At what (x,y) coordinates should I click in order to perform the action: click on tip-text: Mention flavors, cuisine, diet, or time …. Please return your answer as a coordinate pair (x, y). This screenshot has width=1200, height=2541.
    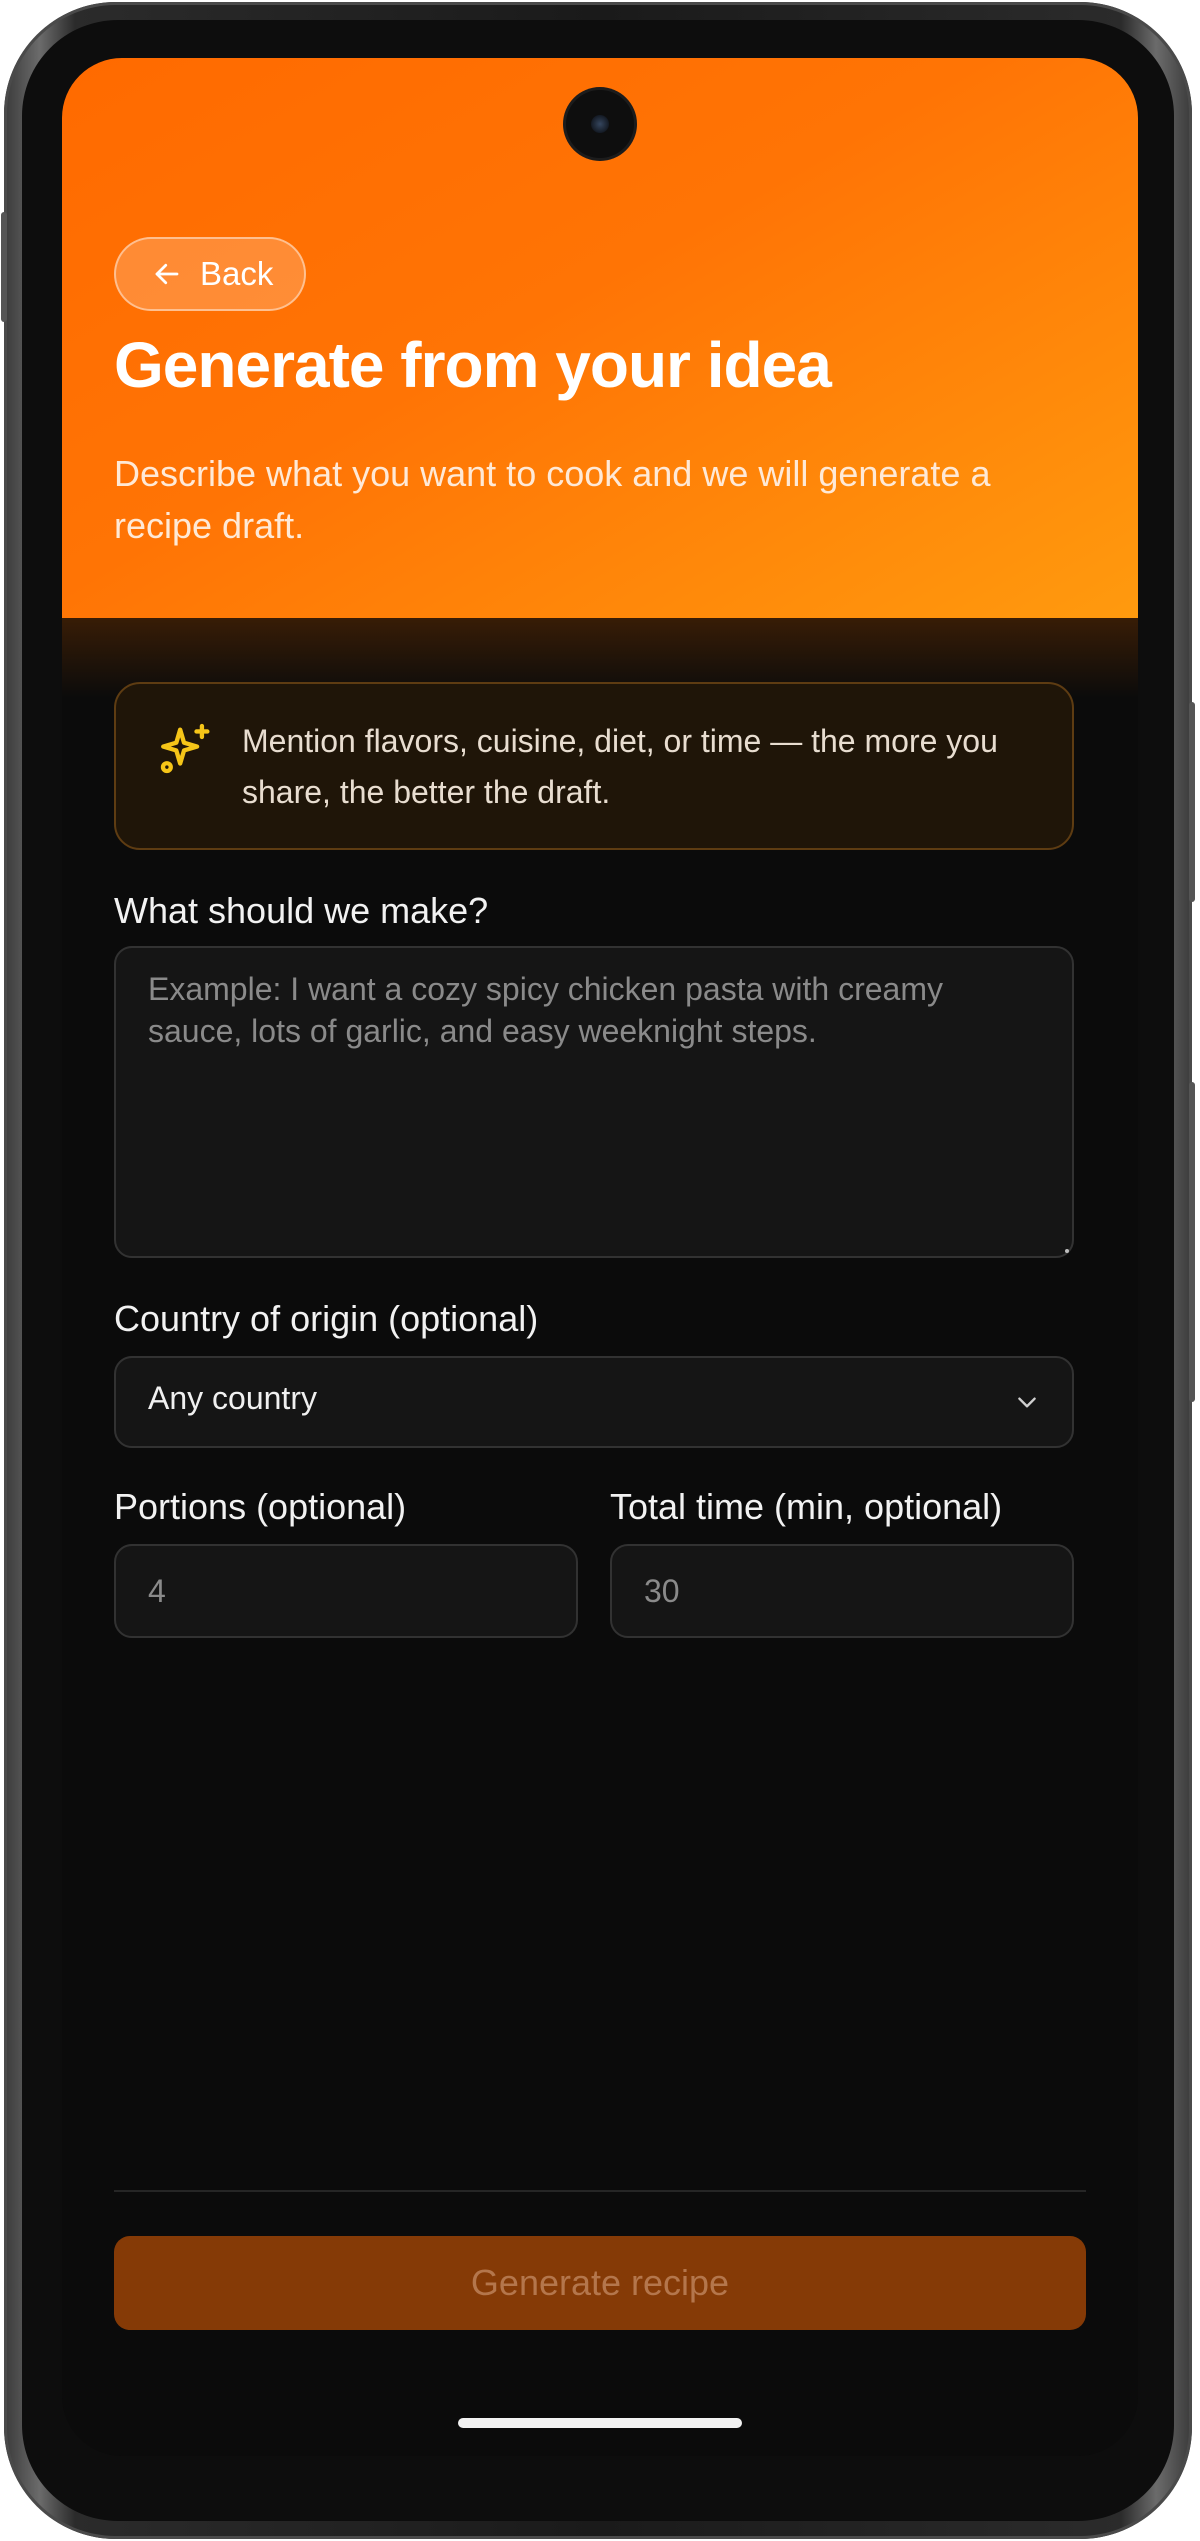
    Looking at the image, I should click on (620, 766).